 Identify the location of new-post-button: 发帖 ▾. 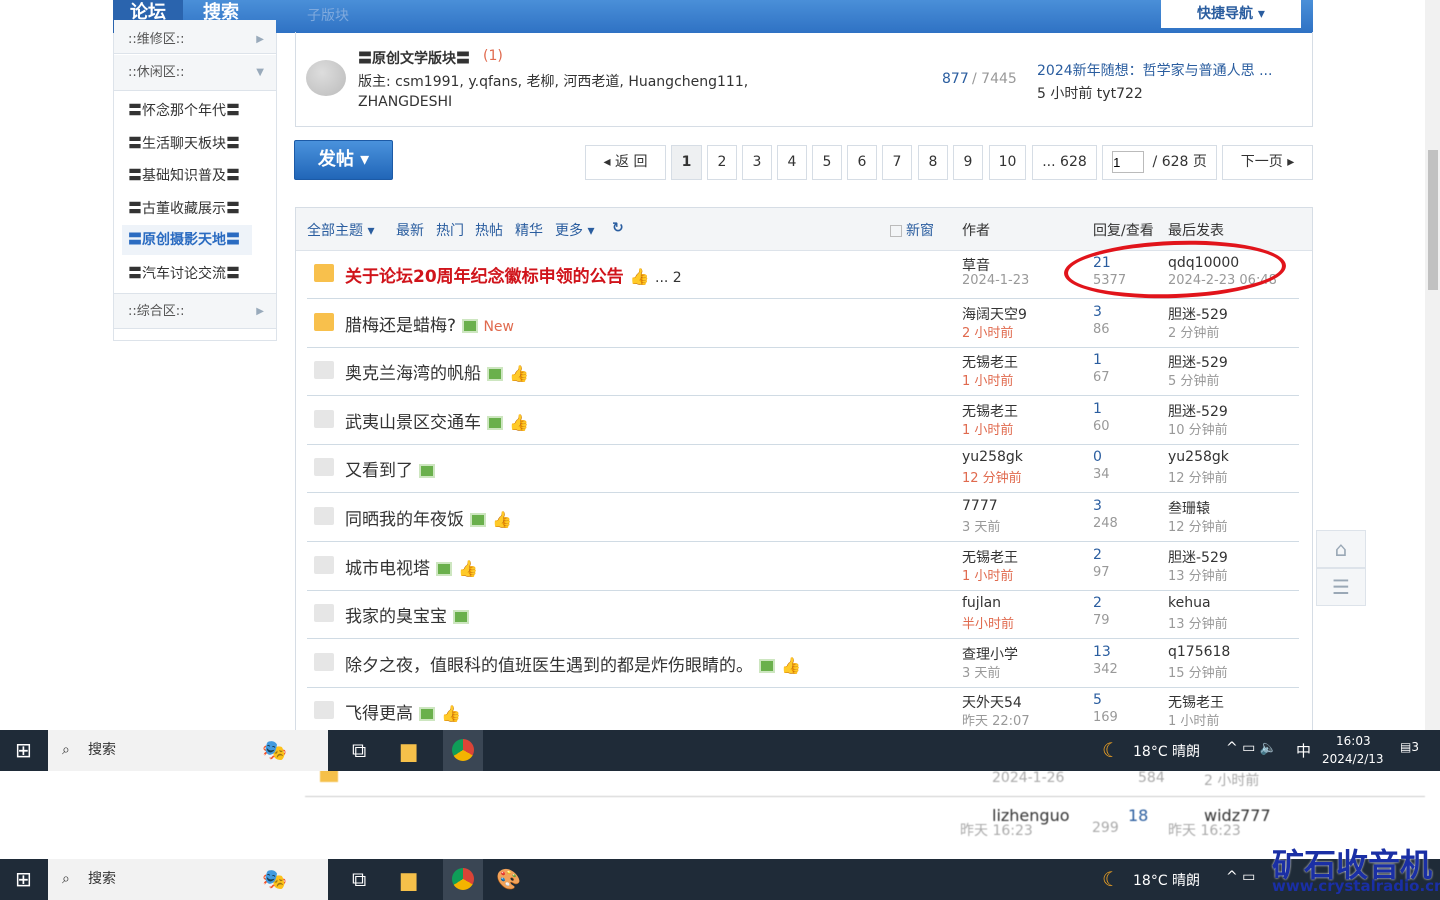
(343, 160).